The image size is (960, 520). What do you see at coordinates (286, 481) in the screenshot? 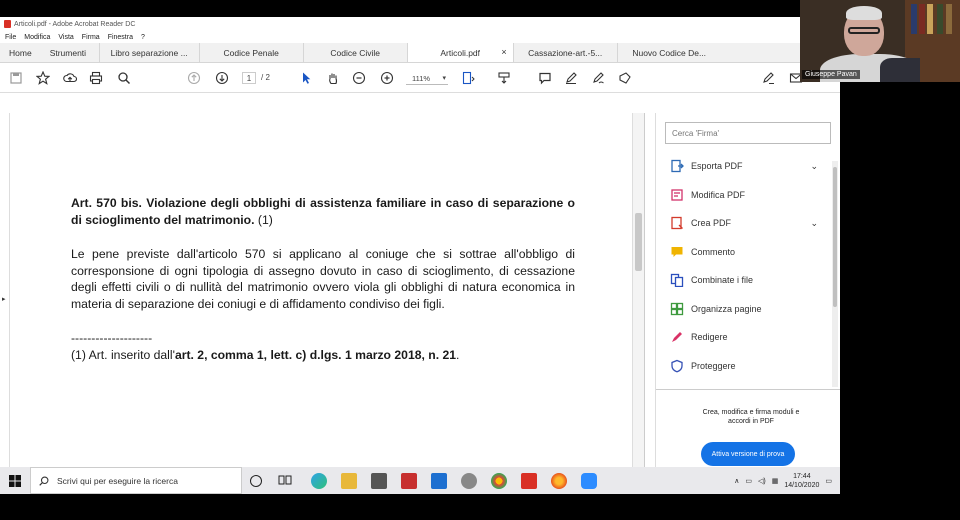
I see `task-view-icon` at bounding box center [286, 481].